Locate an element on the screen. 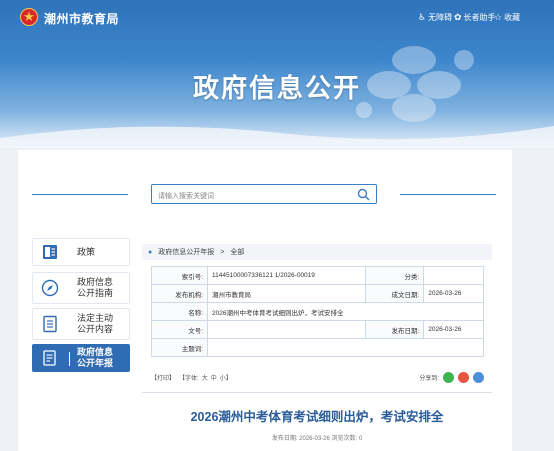  sidebar-item-guide: 政府信息 公开指南 is located at coordinates (81, 288).